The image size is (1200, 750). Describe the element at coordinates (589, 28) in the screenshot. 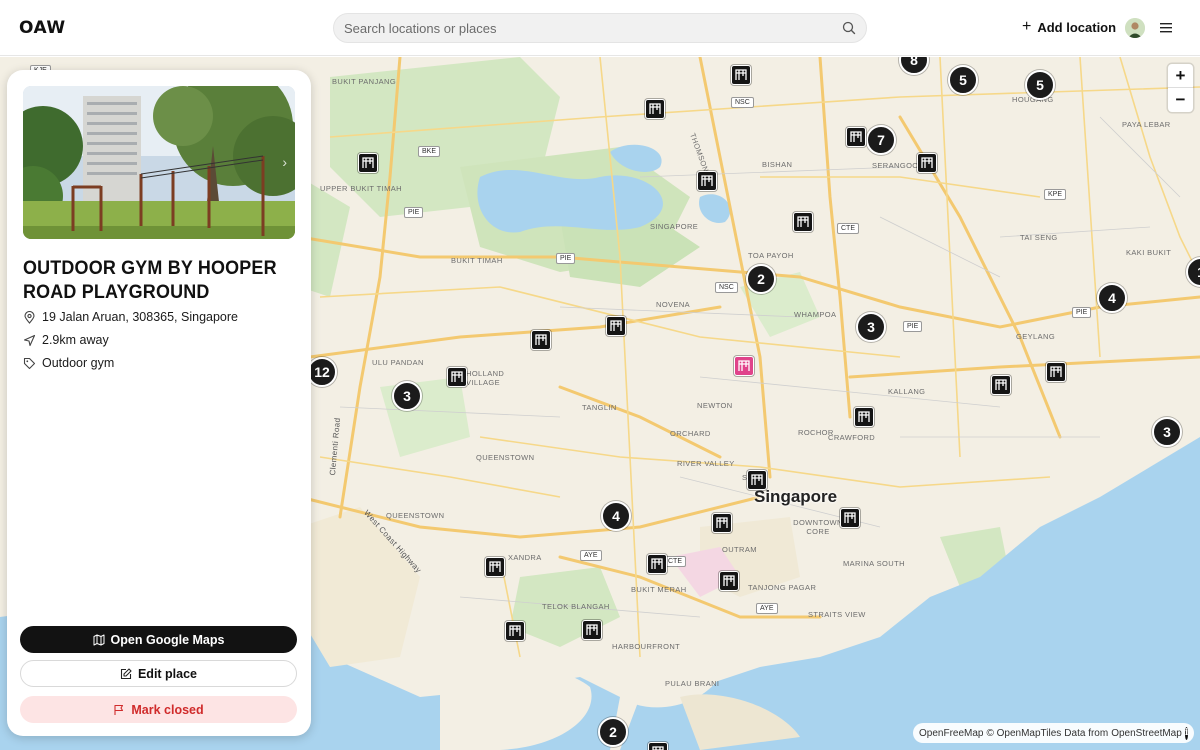

I see `search-input` at that location.